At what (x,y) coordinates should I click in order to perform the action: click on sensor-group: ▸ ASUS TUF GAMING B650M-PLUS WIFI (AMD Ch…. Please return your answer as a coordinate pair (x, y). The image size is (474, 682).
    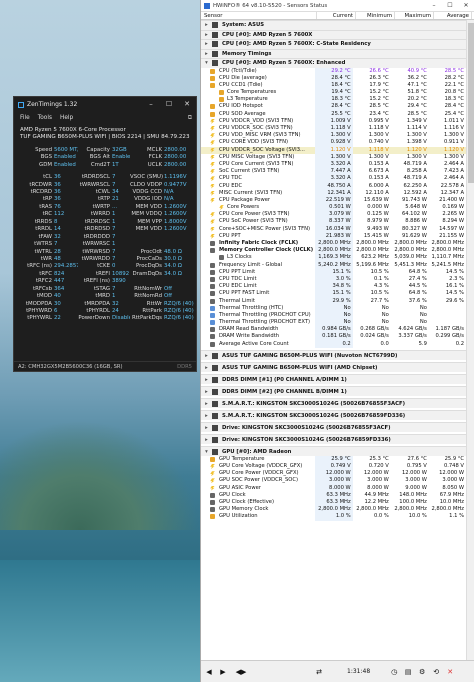
    Looking at the image, I should click on (333, 367).